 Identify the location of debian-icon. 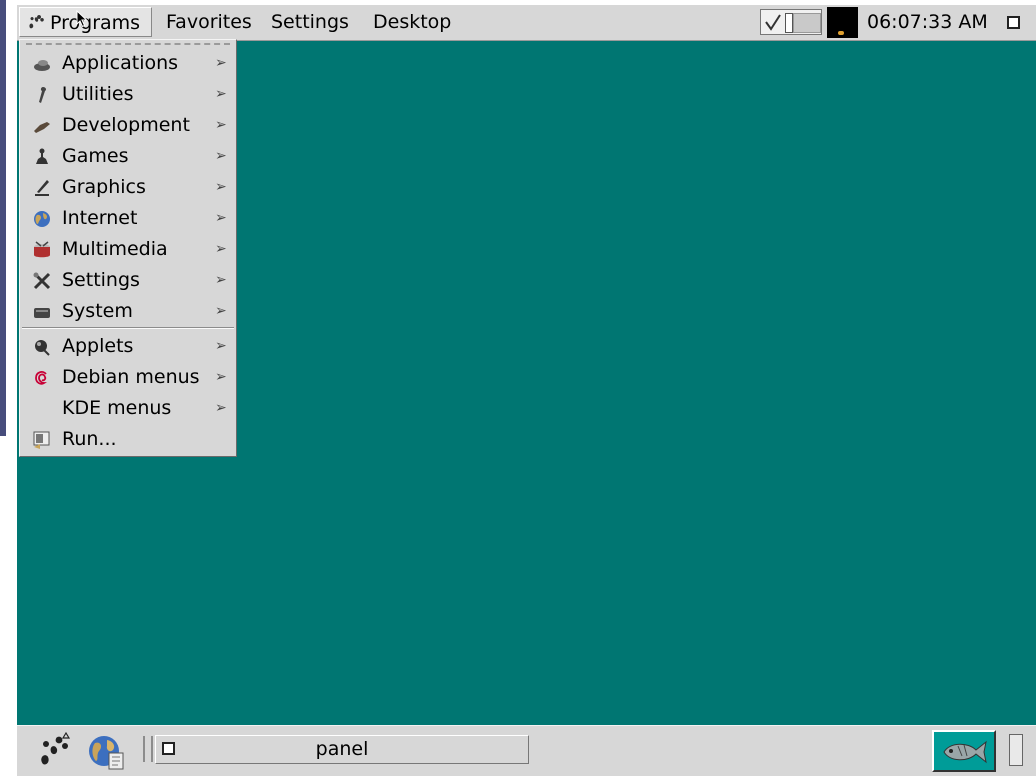
(42, 378).